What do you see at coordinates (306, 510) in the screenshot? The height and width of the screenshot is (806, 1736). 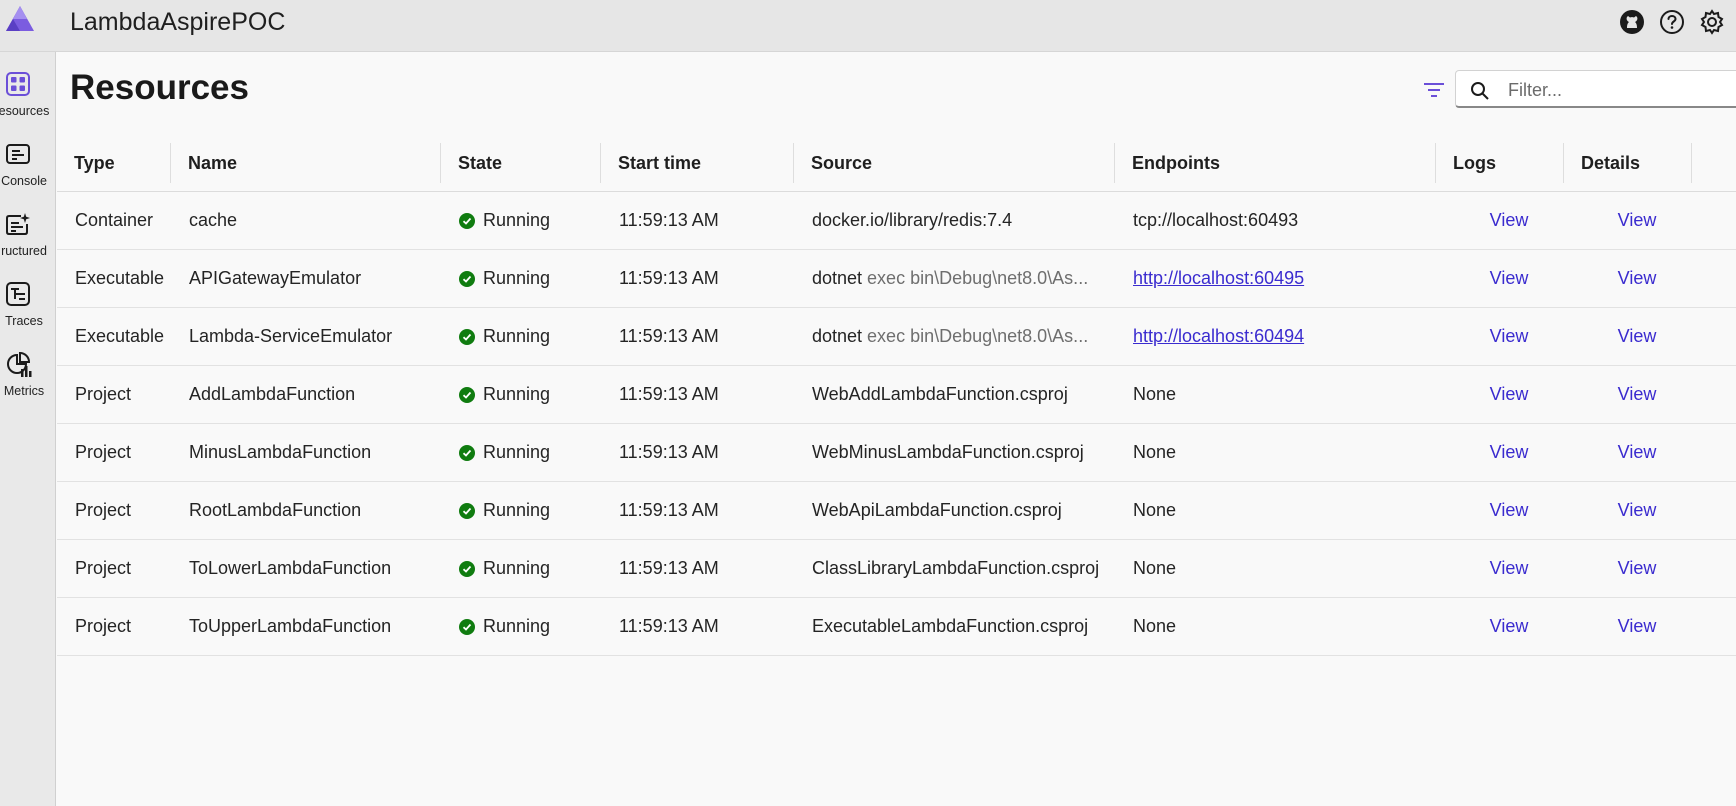 I see `cell-name: RootLambdaFunction` at bounding box center [306, 510].